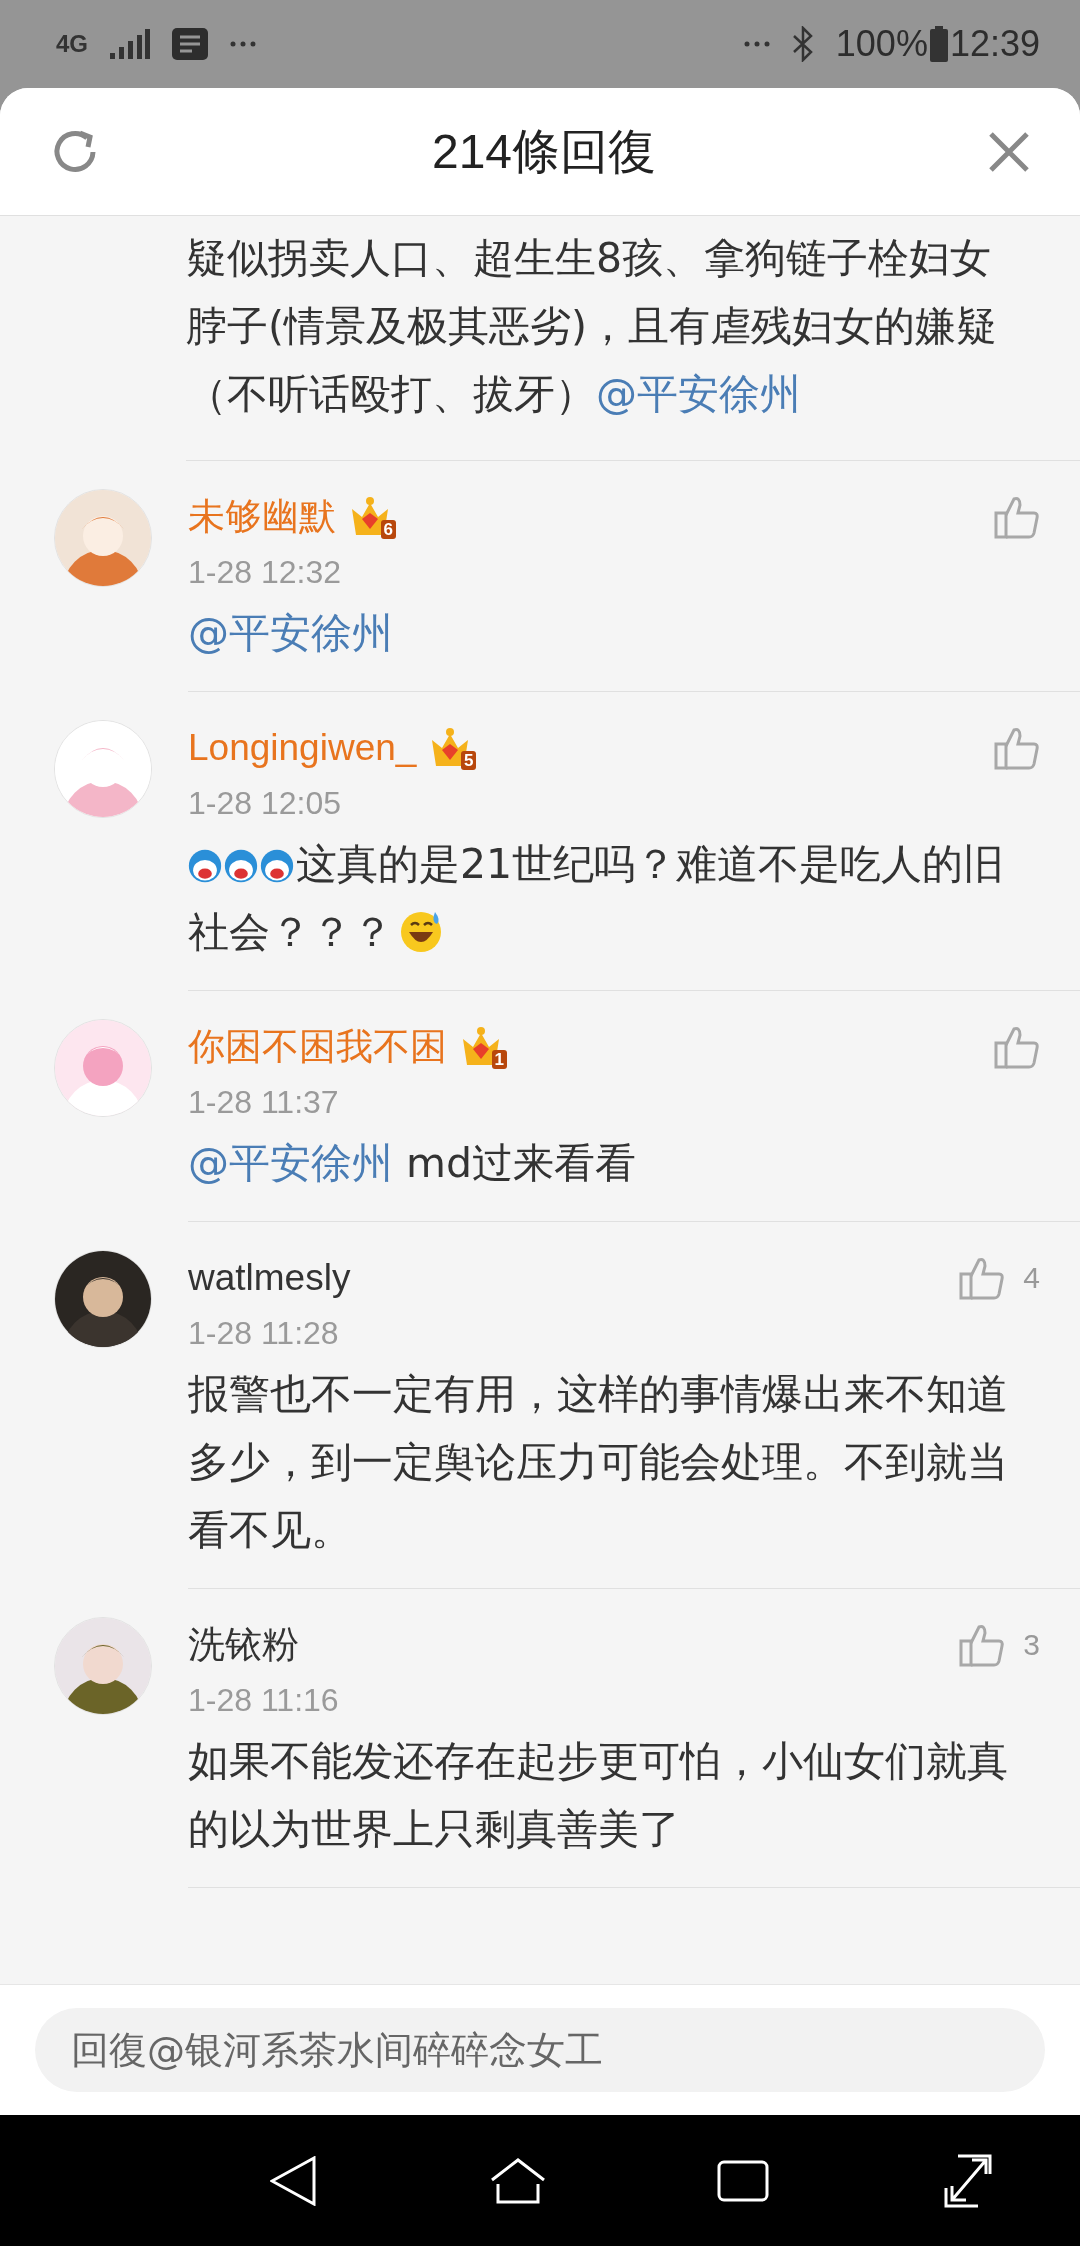 Image resolution: width=1080 pixels, height=2246 pixels. I want to click on like-button: 4, so click(999, 1278).